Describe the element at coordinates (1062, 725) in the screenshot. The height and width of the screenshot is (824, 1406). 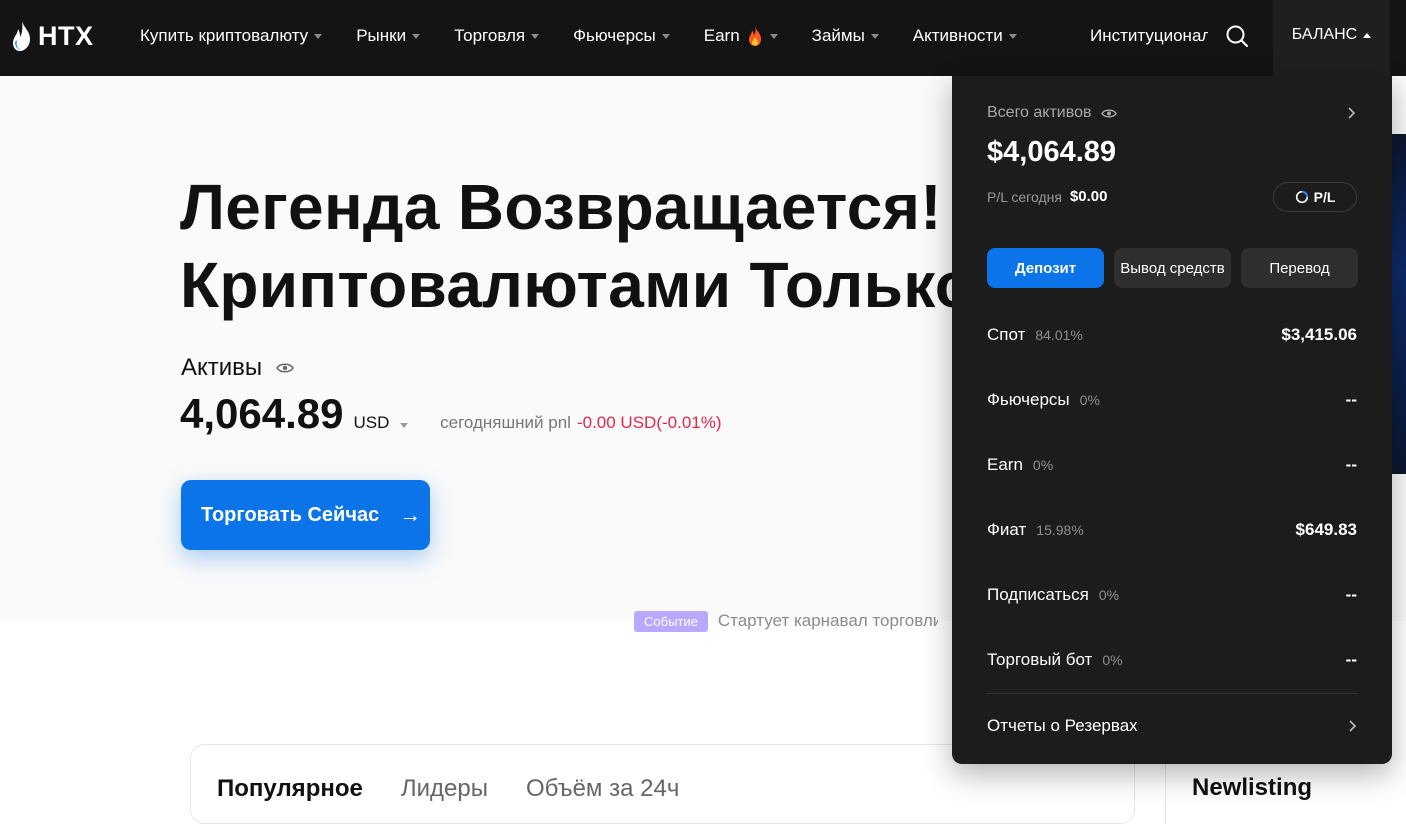
I see `reserves-label: Отчеты о Резервах` at that location.